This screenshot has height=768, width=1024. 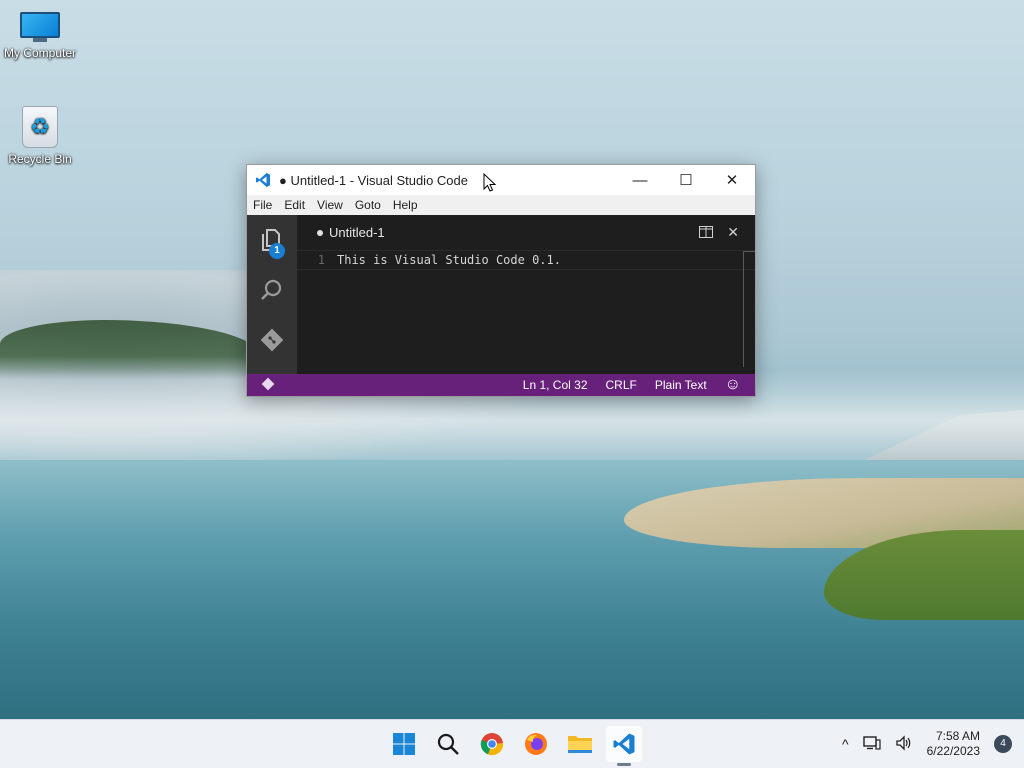 I want to click on editor-line: 1 This is Visual Studio Code 0.1., so click(x=526, y=260).